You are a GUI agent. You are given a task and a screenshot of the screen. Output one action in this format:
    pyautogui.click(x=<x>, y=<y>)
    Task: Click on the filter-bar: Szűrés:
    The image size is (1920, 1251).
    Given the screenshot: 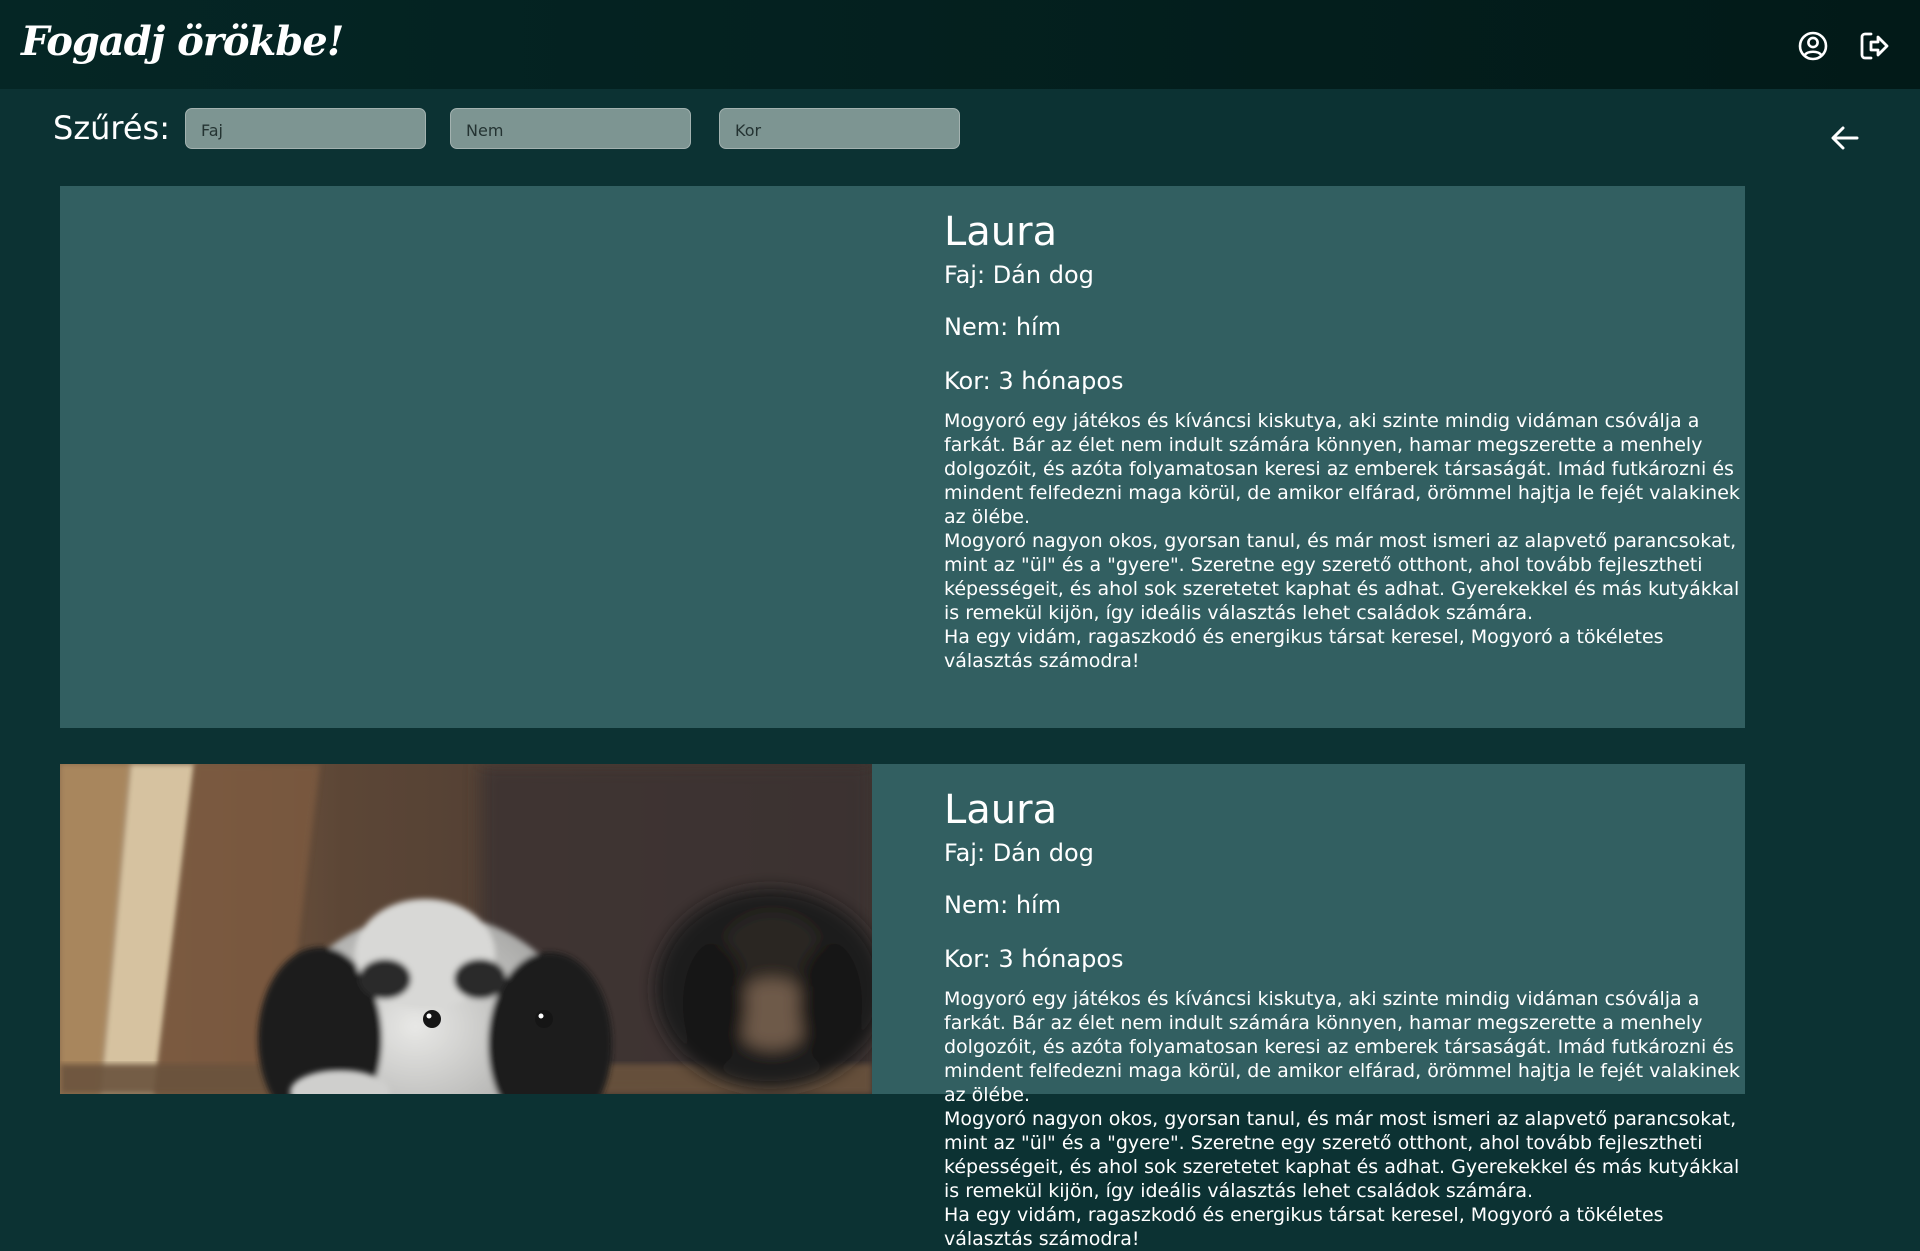 What is the action you would take?
    pyautogui.click(x=960, y=134)
    